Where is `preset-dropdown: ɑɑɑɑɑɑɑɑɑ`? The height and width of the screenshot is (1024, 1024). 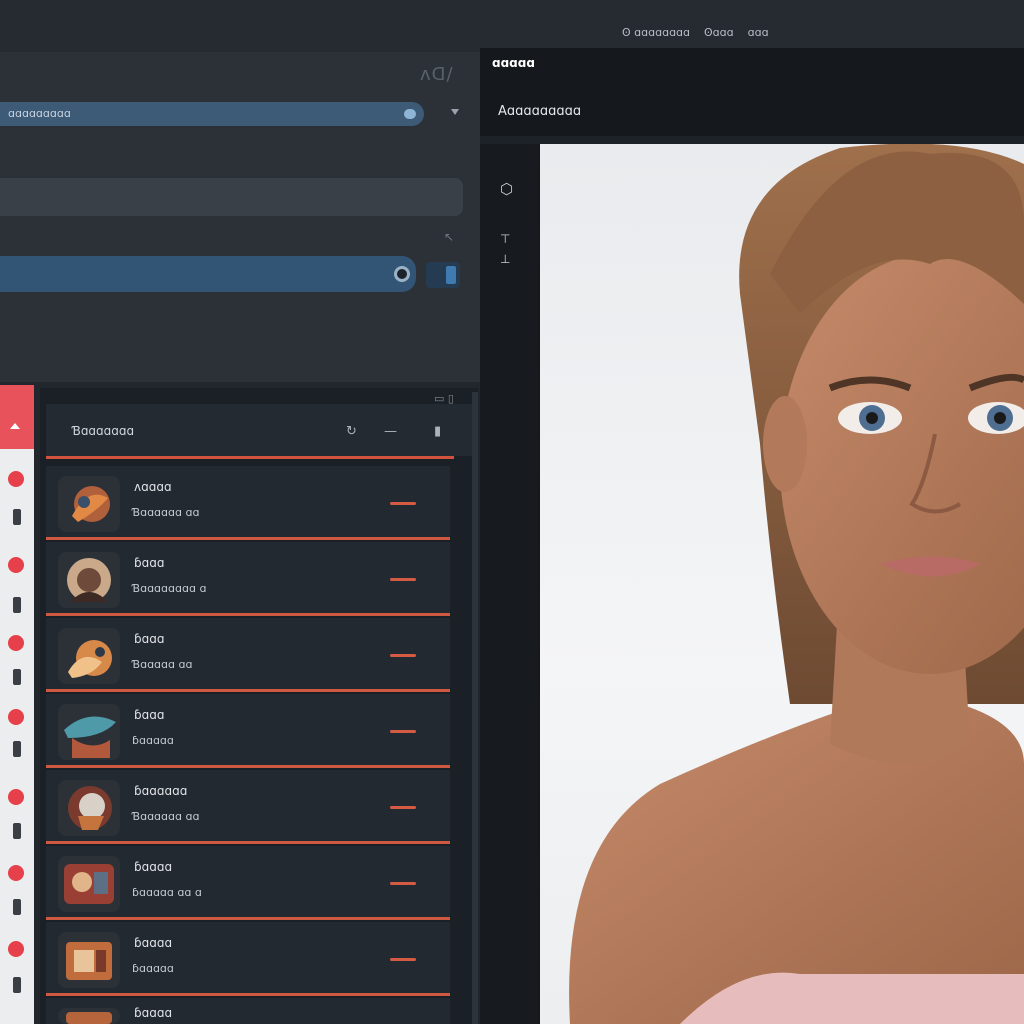 preset-dropdown: ɑɑɑɑɑɑɑɑɑ is located at coordinates (212, 114).